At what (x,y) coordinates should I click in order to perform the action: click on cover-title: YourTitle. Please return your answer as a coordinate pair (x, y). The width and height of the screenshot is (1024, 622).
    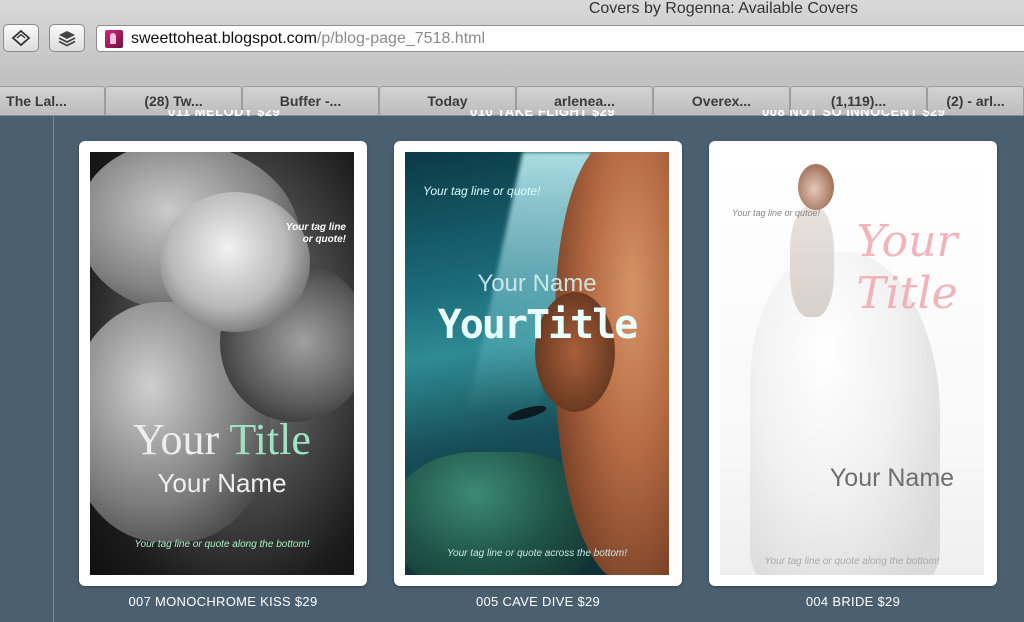
    Looking at the image, I should click on (538, 325).